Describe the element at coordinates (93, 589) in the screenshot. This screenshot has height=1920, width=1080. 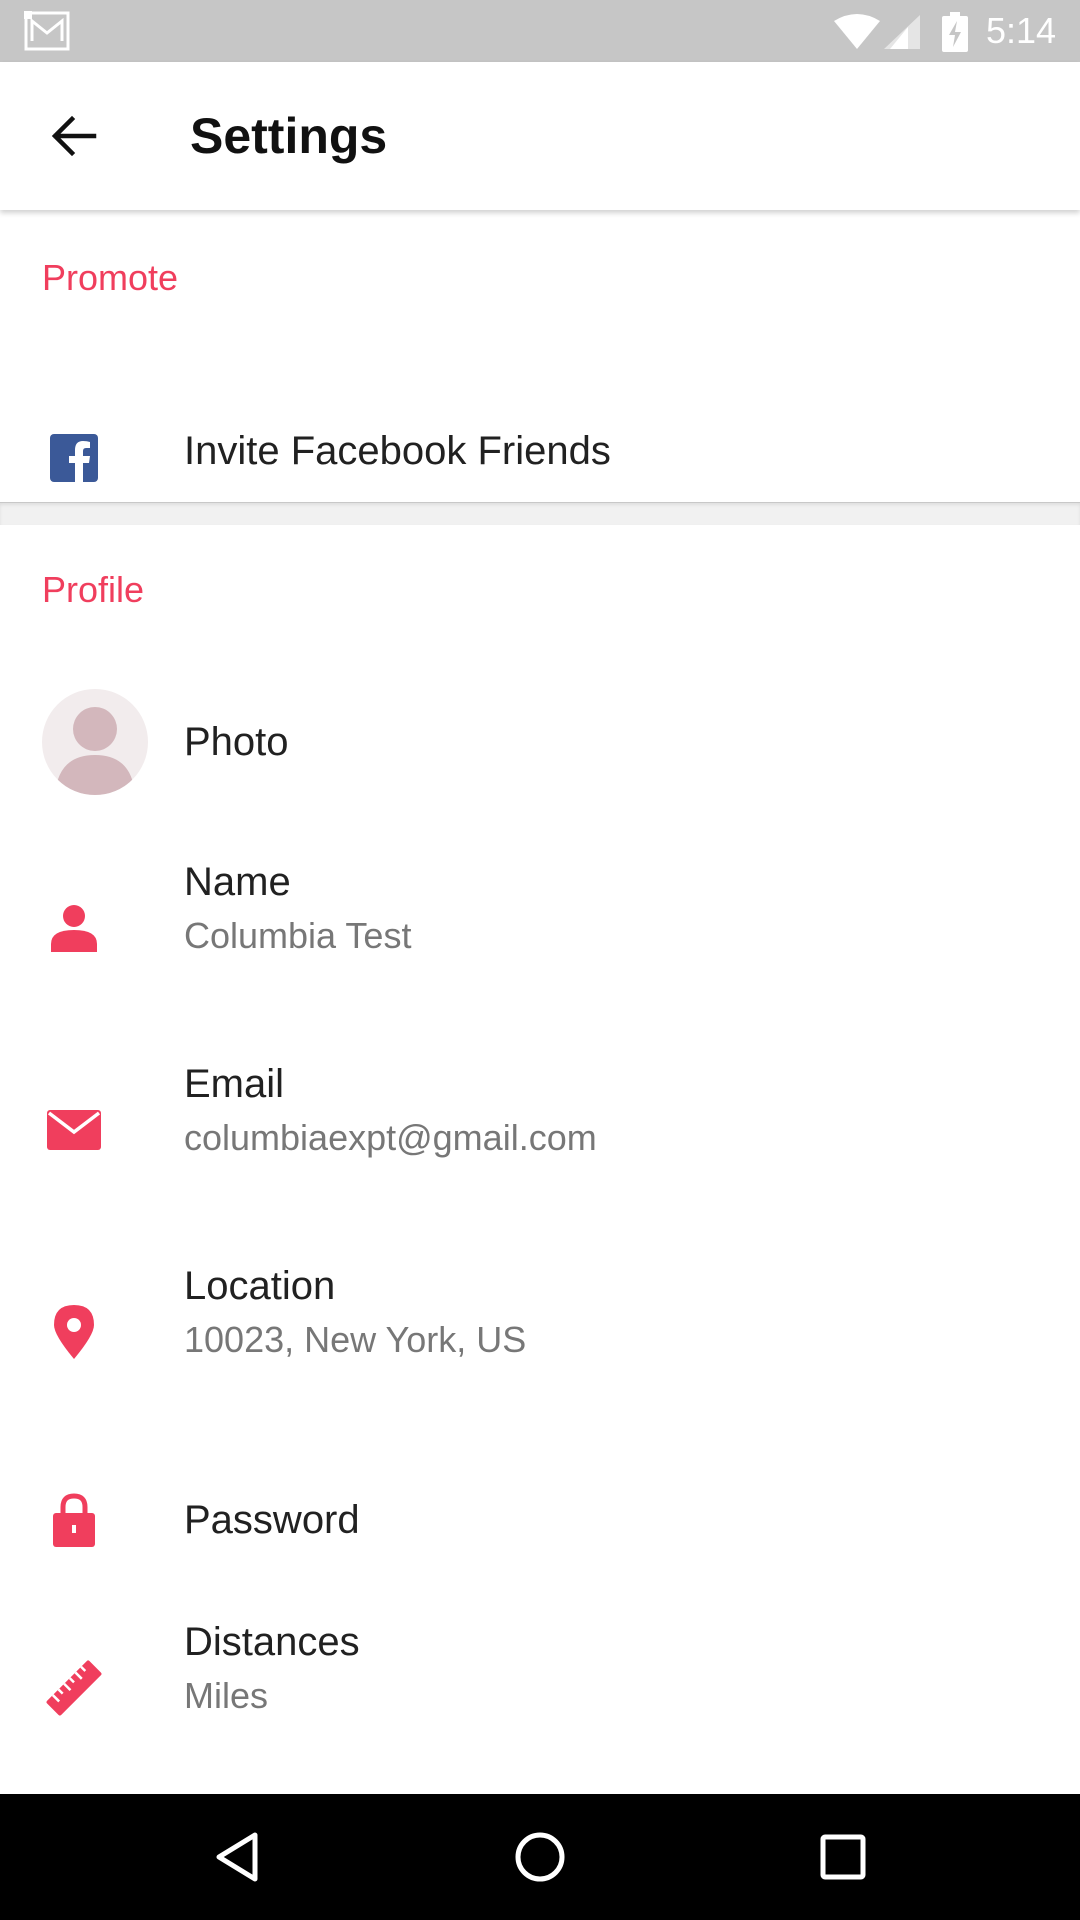
I see `section-header-profile: Profile` at that location.